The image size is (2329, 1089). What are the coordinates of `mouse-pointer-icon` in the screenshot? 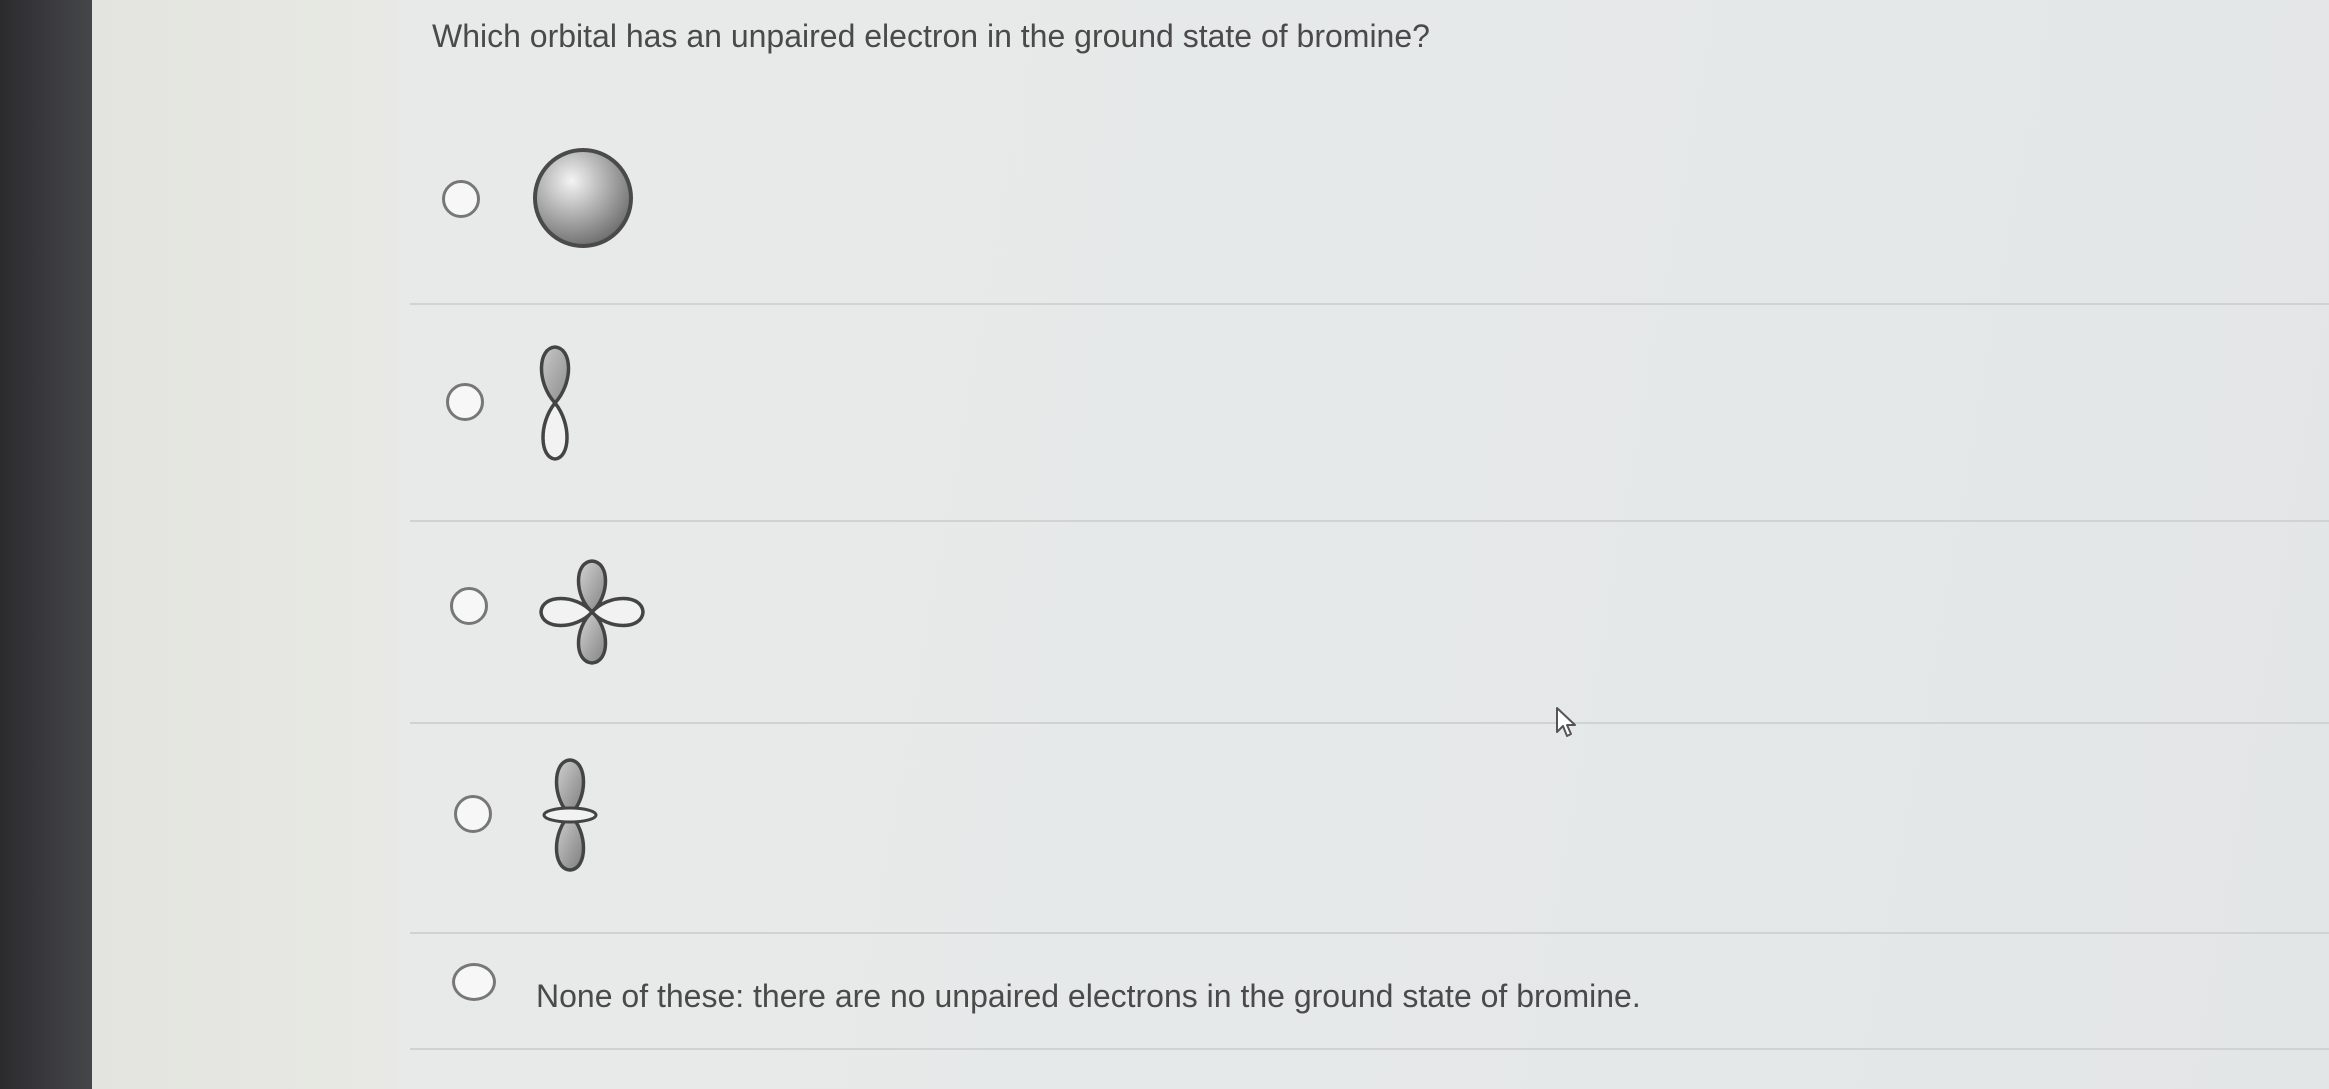 It's located at (1566, 722).